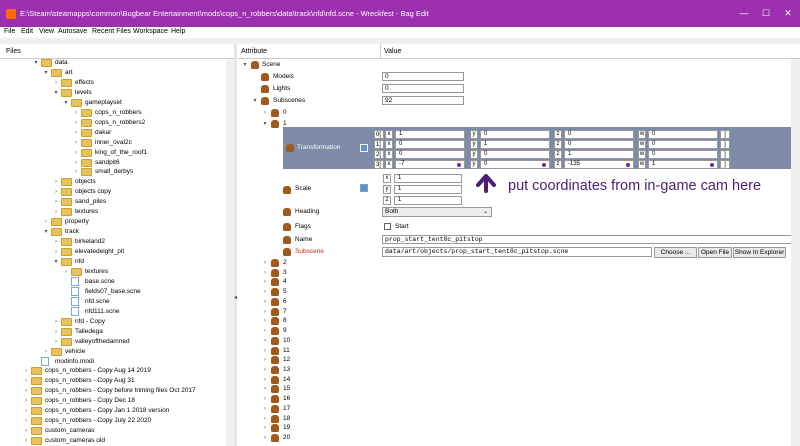  Describe the element at coordinates (113, 143) in the screenshot. I see `tree-folder-item: › inner_oval2c` at that location.